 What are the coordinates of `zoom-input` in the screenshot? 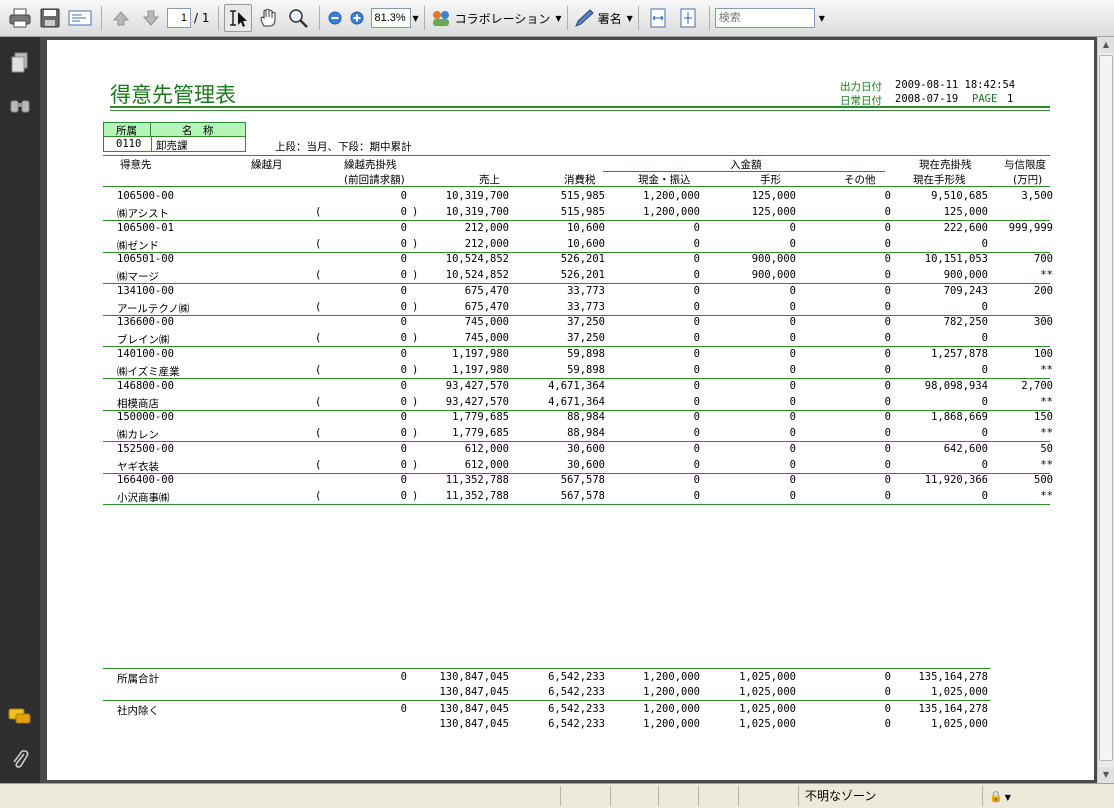 It's located at (390, 18).